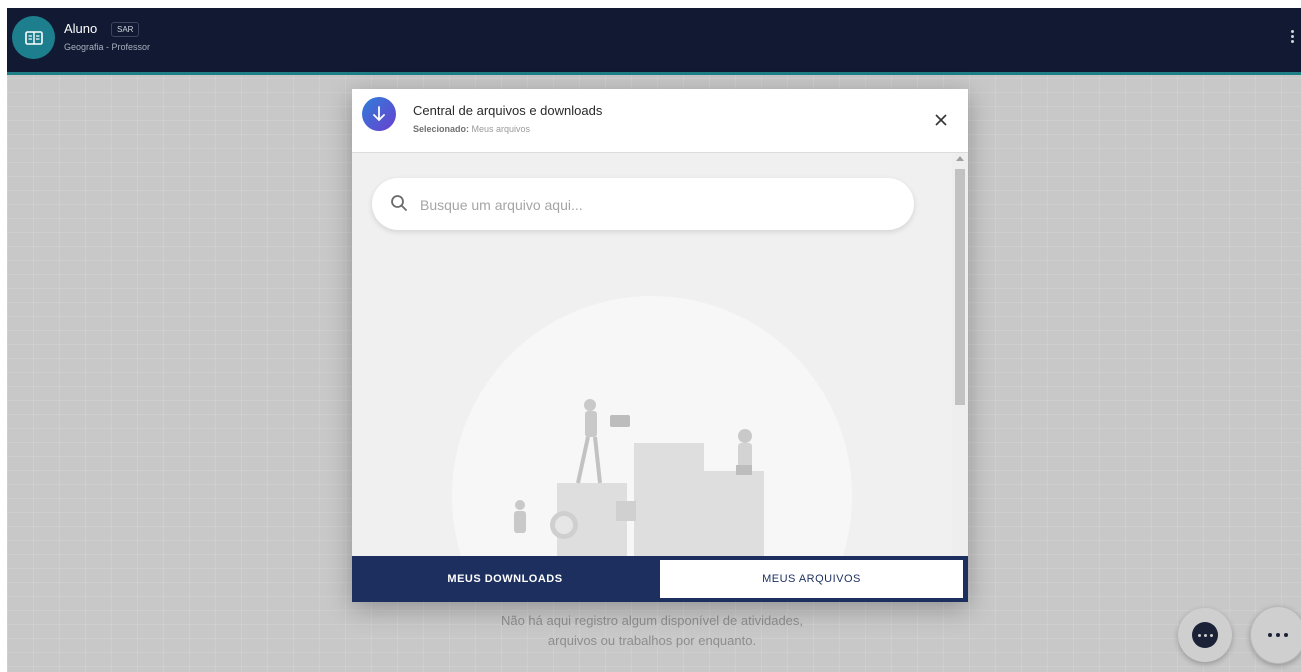 The image size is (1301, 672). I want to click on chat-icon, so click(1205, 635).